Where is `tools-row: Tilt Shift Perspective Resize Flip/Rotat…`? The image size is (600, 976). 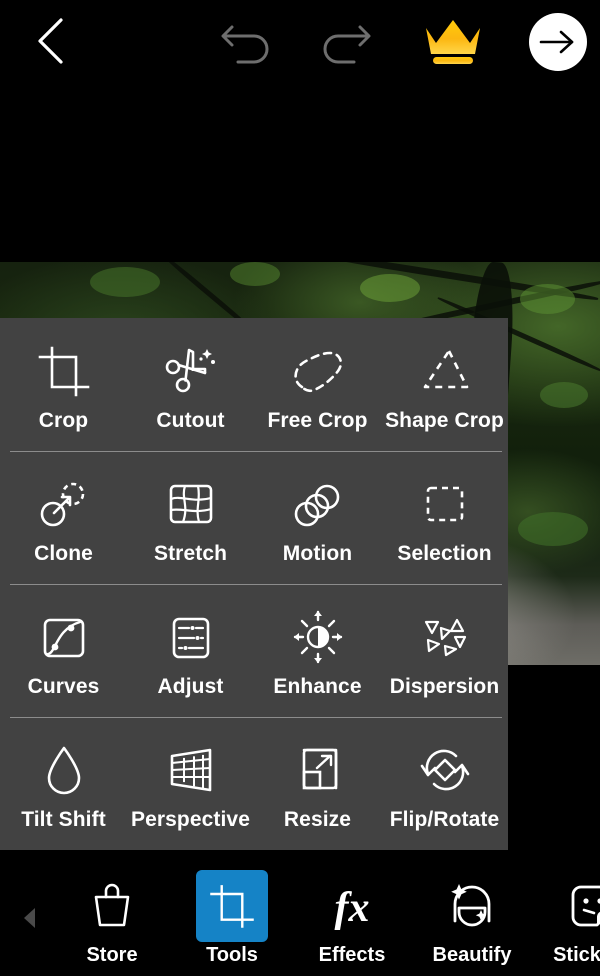 tools-row: Tilt Shift Perspective Resize Flip/Rotat… is located at coordinates (254, 783).